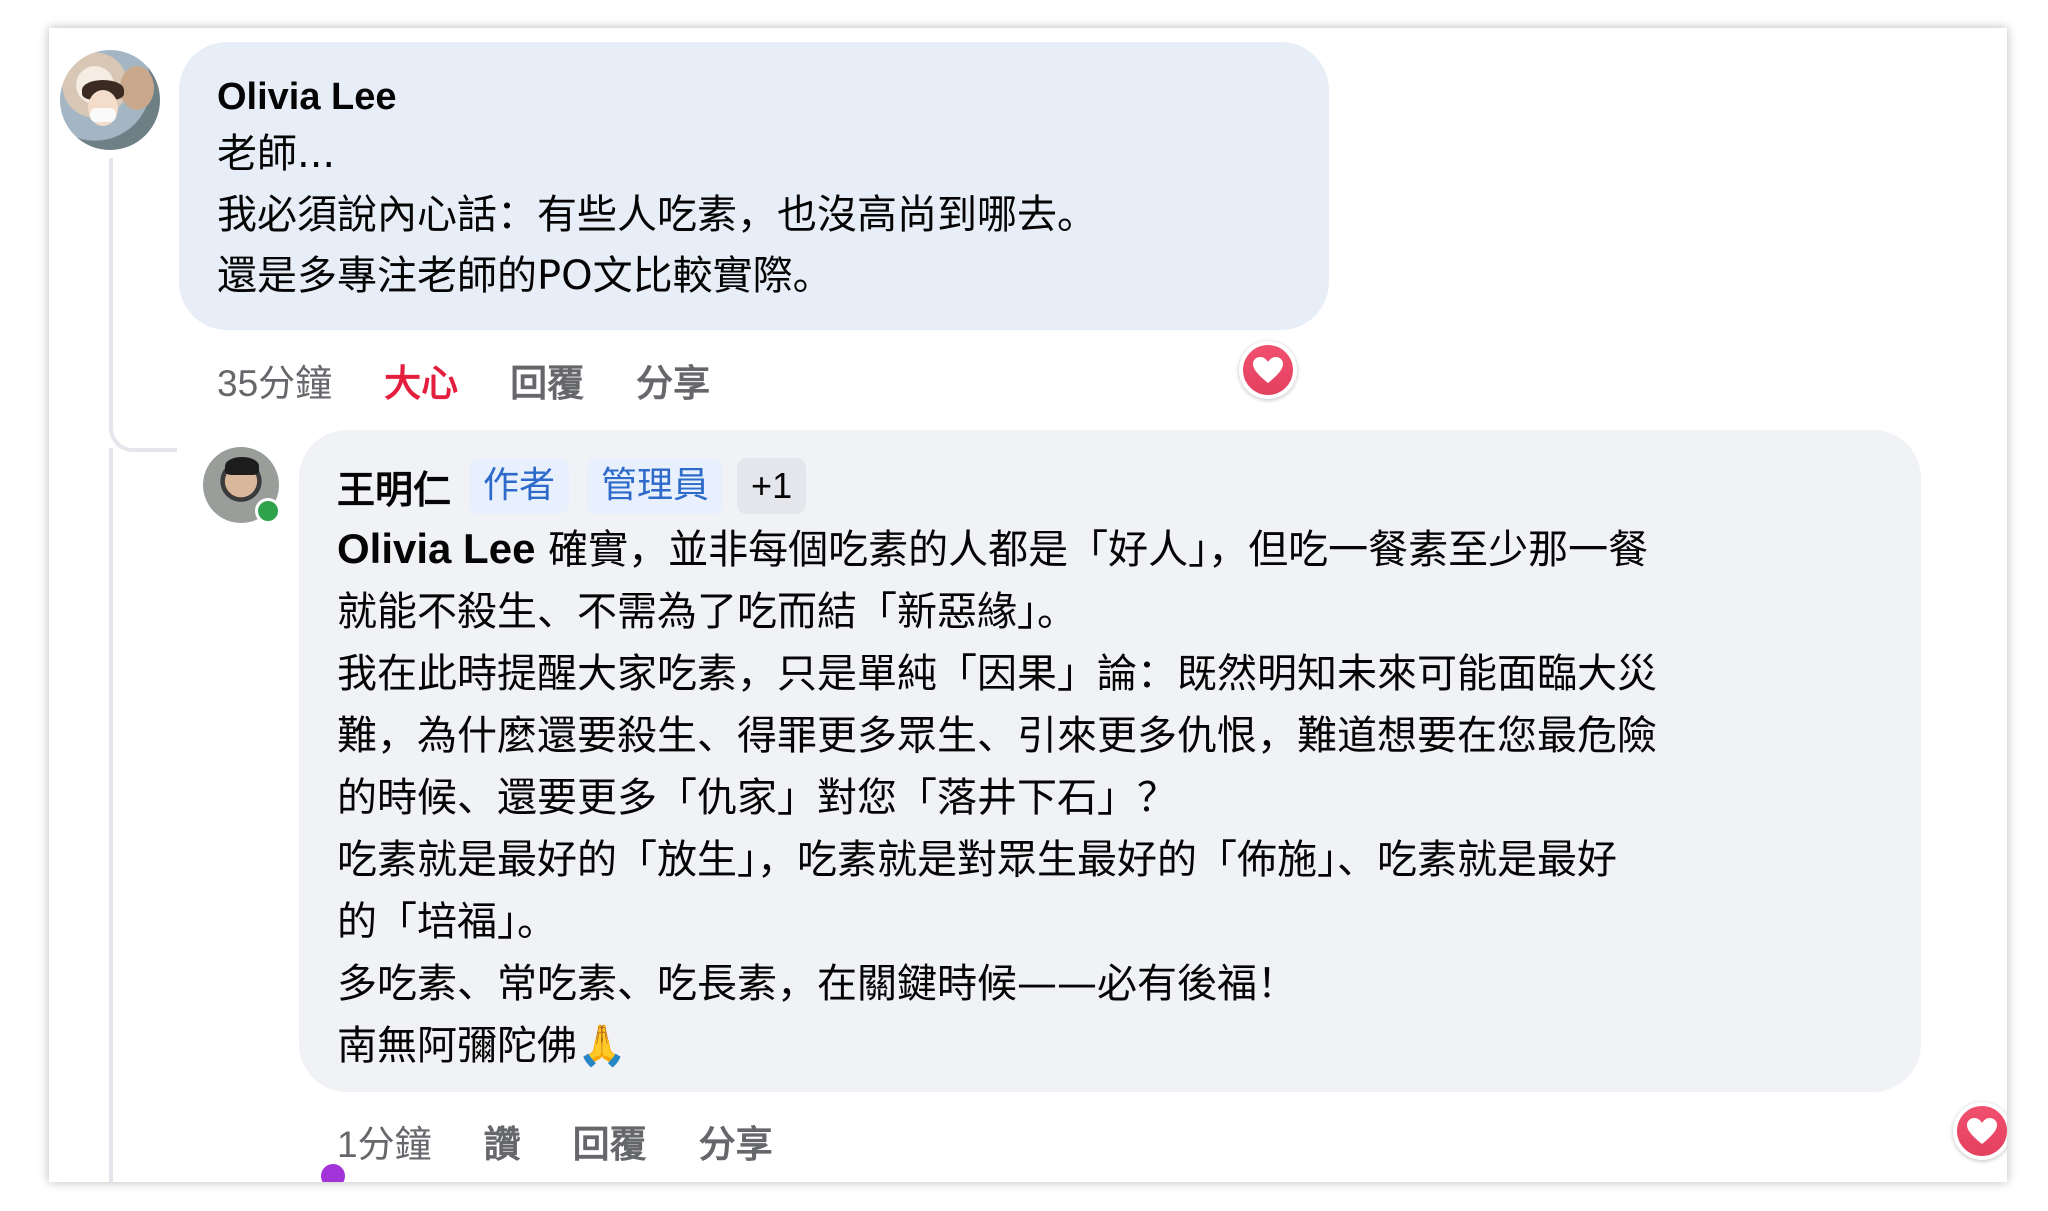 Image resolution: width=2048 pixels, height=1211 pixels. I want to click on reply-author: 王明仁, so click(394, 486).